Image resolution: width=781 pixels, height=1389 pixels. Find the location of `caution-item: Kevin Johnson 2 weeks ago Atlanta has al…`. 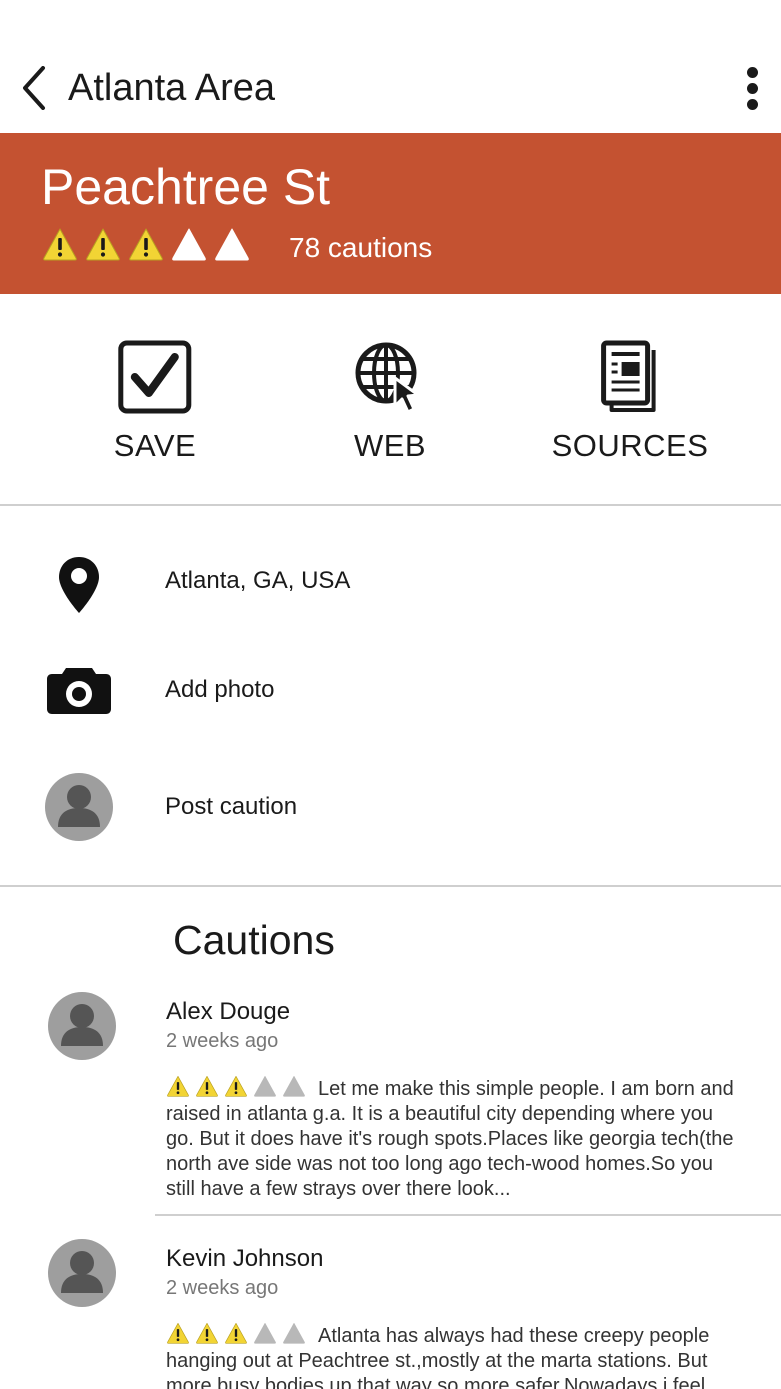

caution-item: Kevin Johnson 2 weeks ago Atlanta has al… is located at coordinates (390, 1314).